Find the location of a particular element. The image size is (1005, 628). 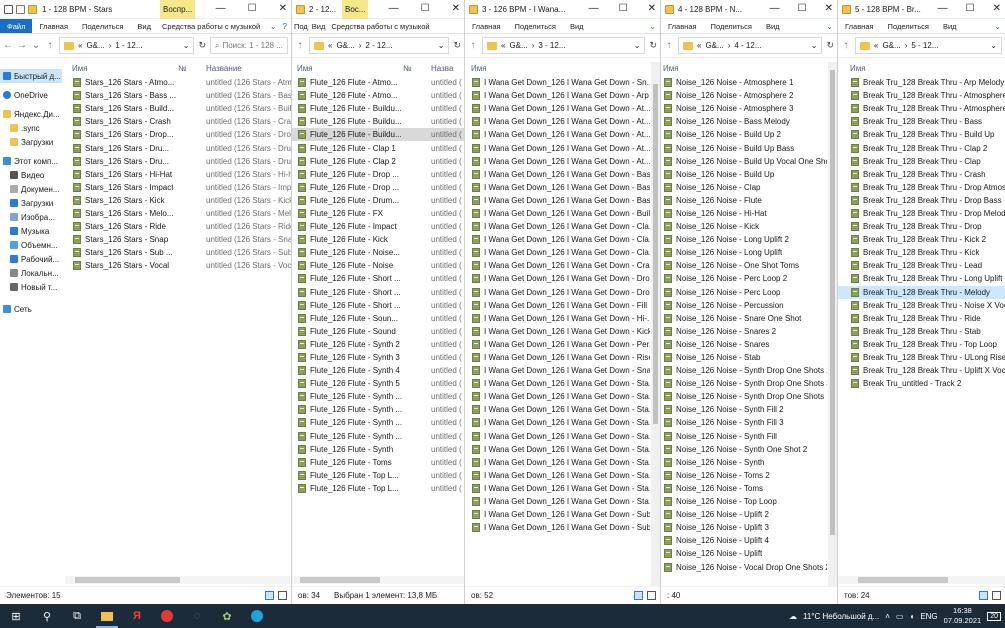

file-row: Break Tru_untitled - Track 2 is located at coordinates (921, 383).